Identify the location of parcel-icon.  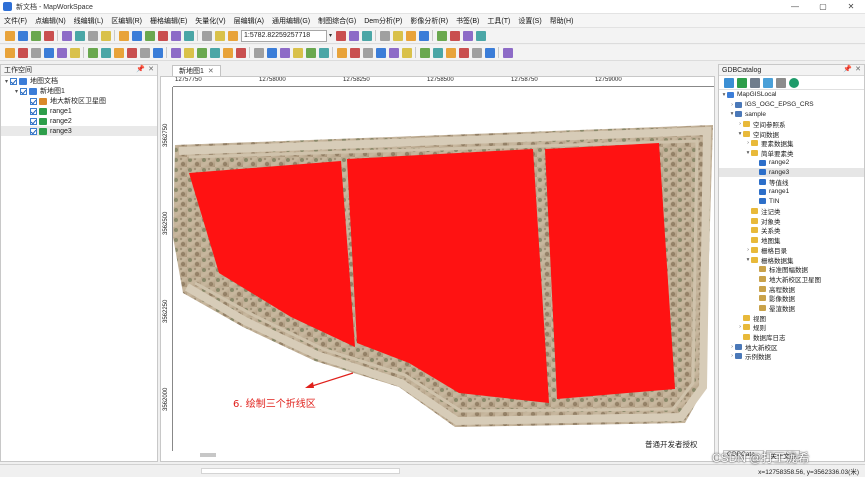
(437, 52).